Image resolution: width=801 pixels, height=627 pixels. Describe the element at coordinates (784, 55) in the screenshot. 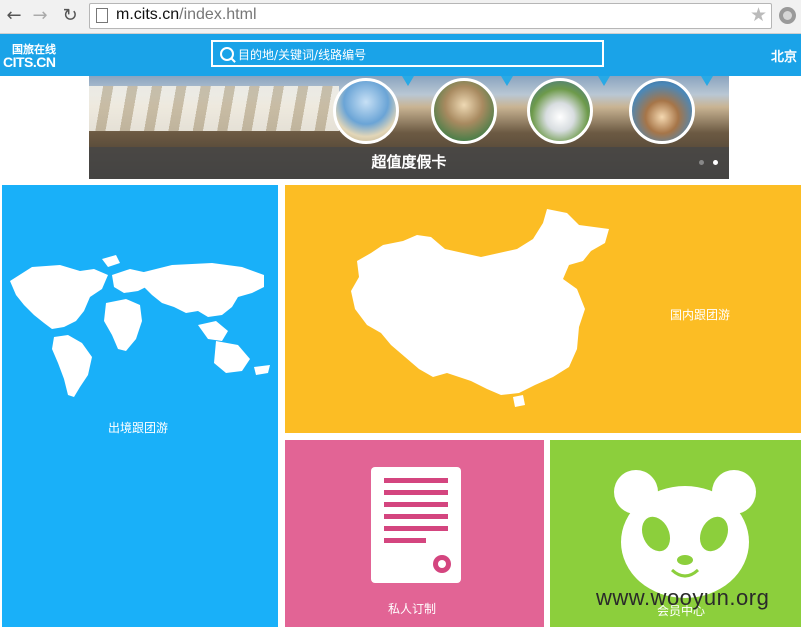

I see `city-selector: 北京` at that location.